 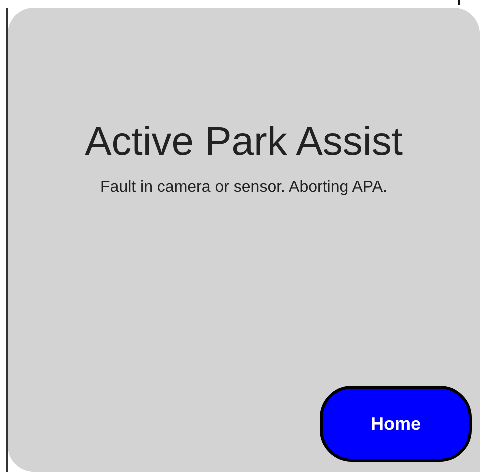 What do you see at coordinates (244, 142) in the screenshot?
I see `dialog-title: Active Park Assist` at bounding box center [244, 142].